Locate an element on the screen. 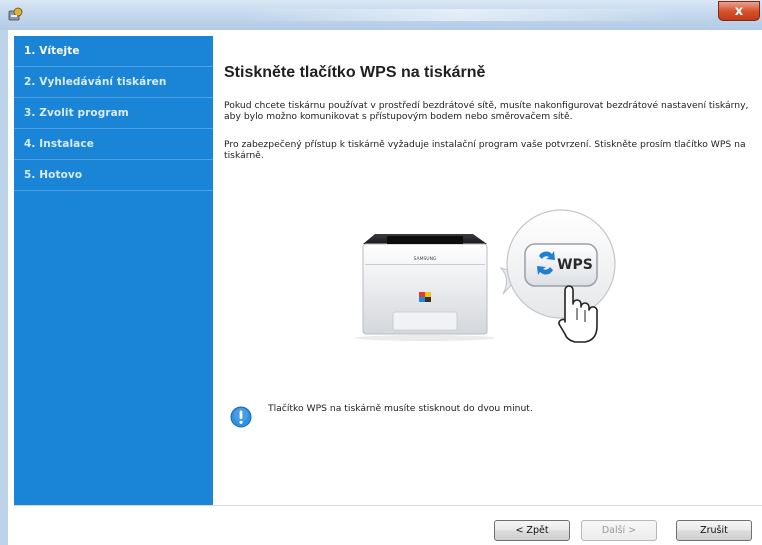 Image resolution: width=762 pixels, height=545 pixels. printer-brand: SAMSUNG is located at coordinates (425, 259).